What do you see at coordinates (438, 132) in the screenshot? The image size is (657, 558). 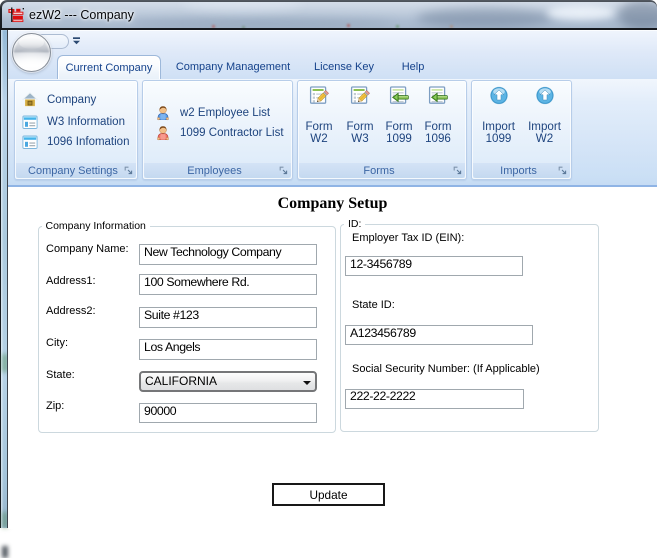 I see `ribbon-item-label: Form 1096` at bounding box center [438, 132].